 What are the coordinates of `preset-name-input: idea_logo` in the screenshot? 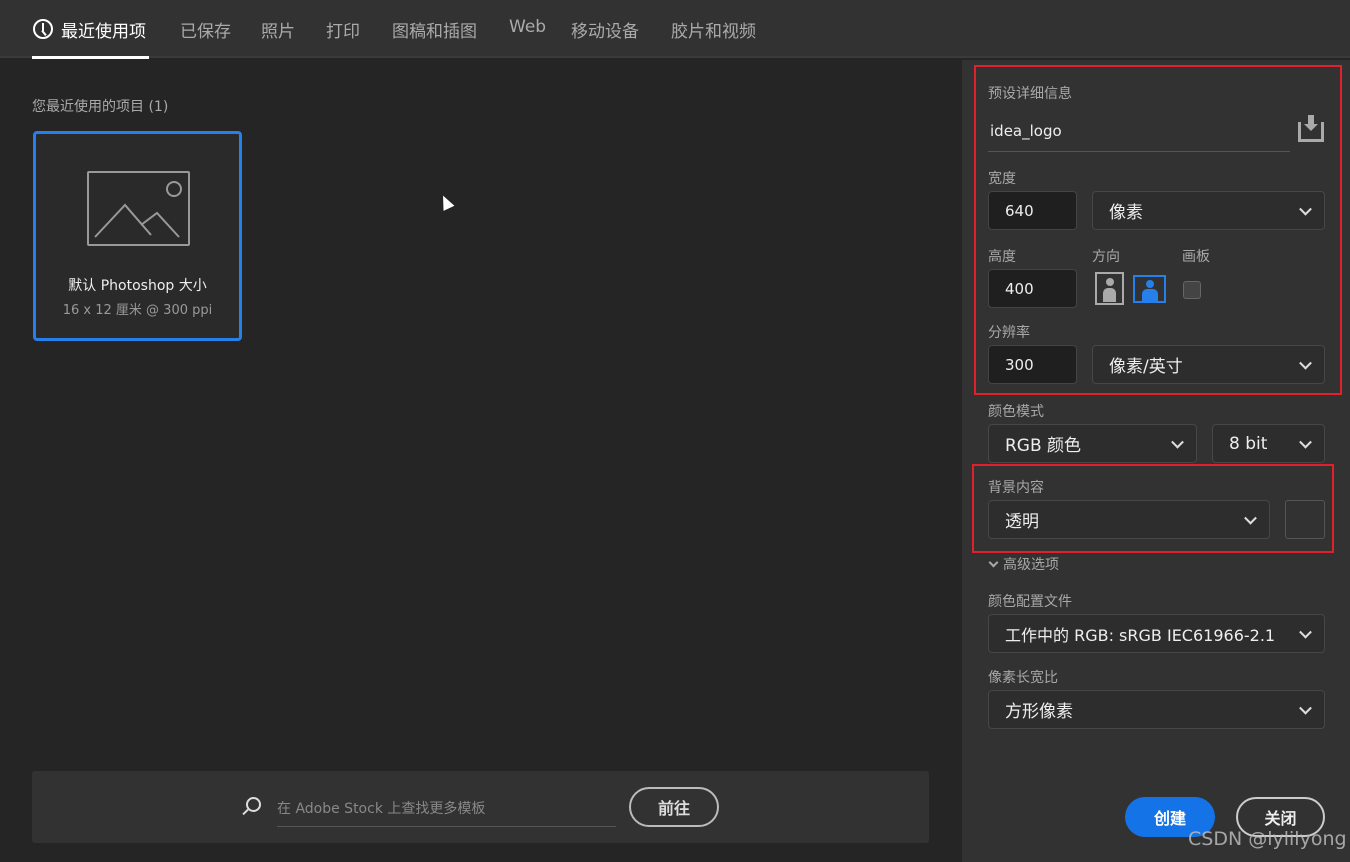 It's located at (1139, 135).